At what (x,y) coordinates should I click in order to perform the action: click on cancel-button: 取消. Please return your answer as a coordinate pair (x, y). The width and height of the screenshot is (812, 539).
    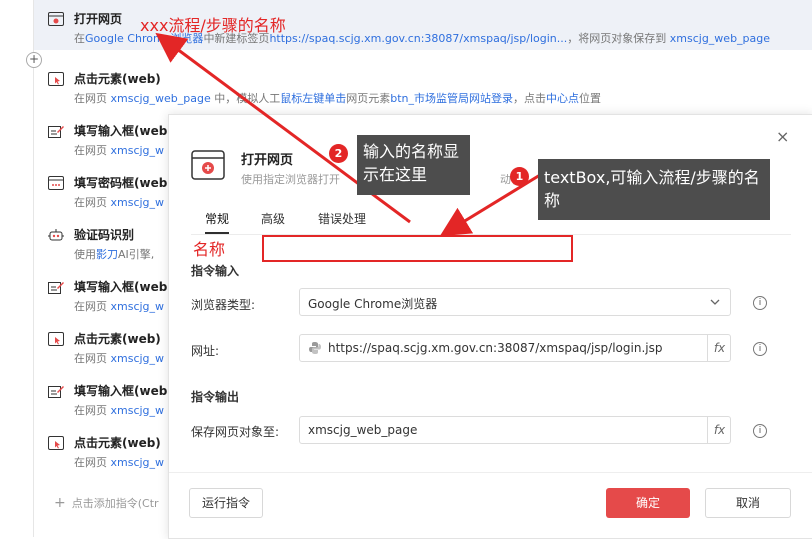
    Looking at the image, I should click on (748, 503).